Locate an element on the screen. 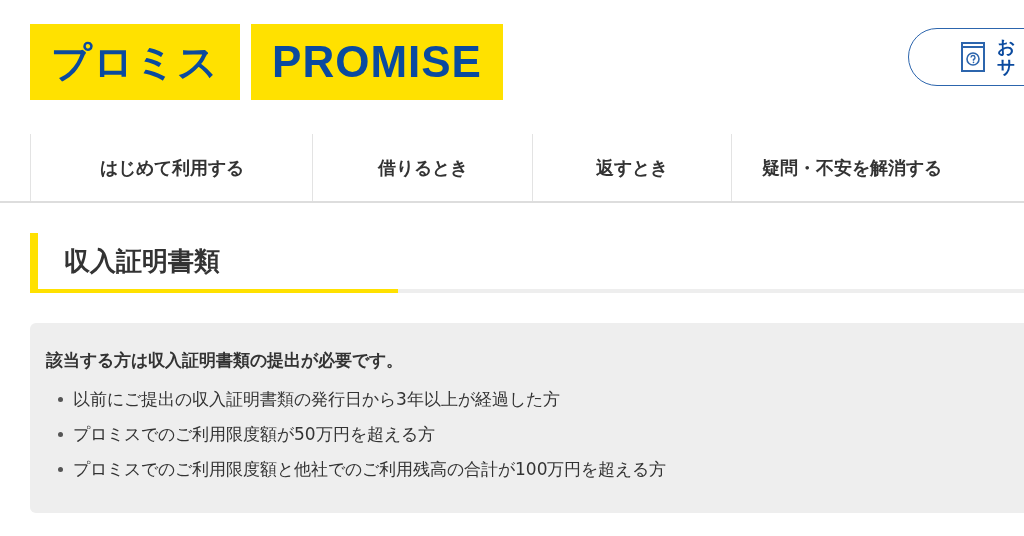 The width and height of the screenshot is (1024, 536). requirement-text: 以前にご提出の収入証明書類の発行日から3年以上が経過した方 is located at coordinates (316, 399).